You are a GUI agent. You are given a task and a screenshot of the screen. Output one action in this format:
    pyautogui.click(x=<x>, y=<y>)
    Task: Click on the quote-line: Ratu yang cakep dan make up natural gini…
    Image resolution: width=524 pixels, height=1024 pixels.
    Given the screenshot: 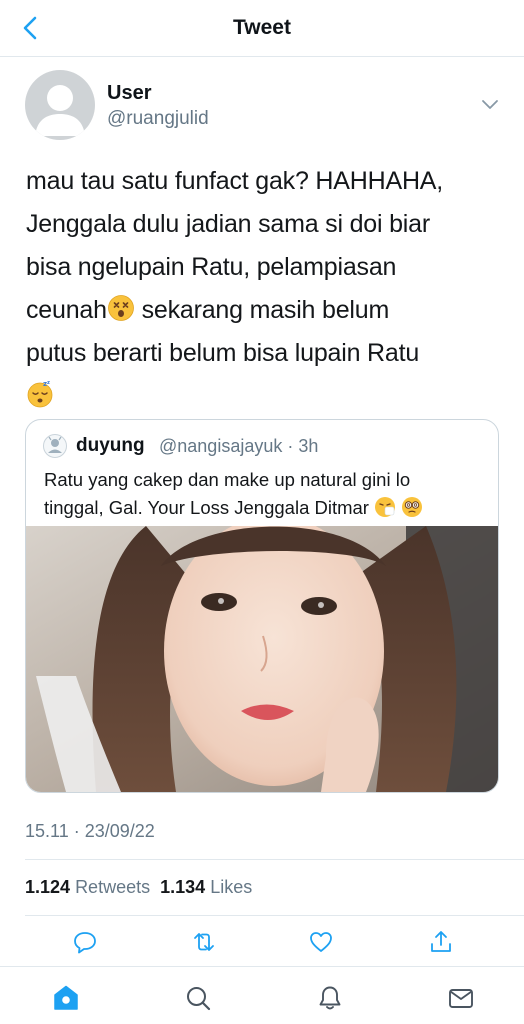 What is the action you would take?
    pyautogui.click(x=227, y=479)
    